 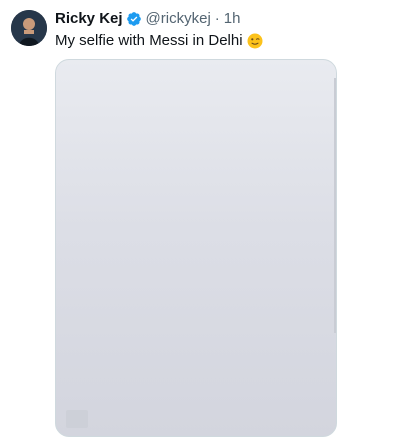 What do you see at coordinates (178, 19) in the screenshot?
I see `user-handle: @rickykej` at bounding box center [178, 19].